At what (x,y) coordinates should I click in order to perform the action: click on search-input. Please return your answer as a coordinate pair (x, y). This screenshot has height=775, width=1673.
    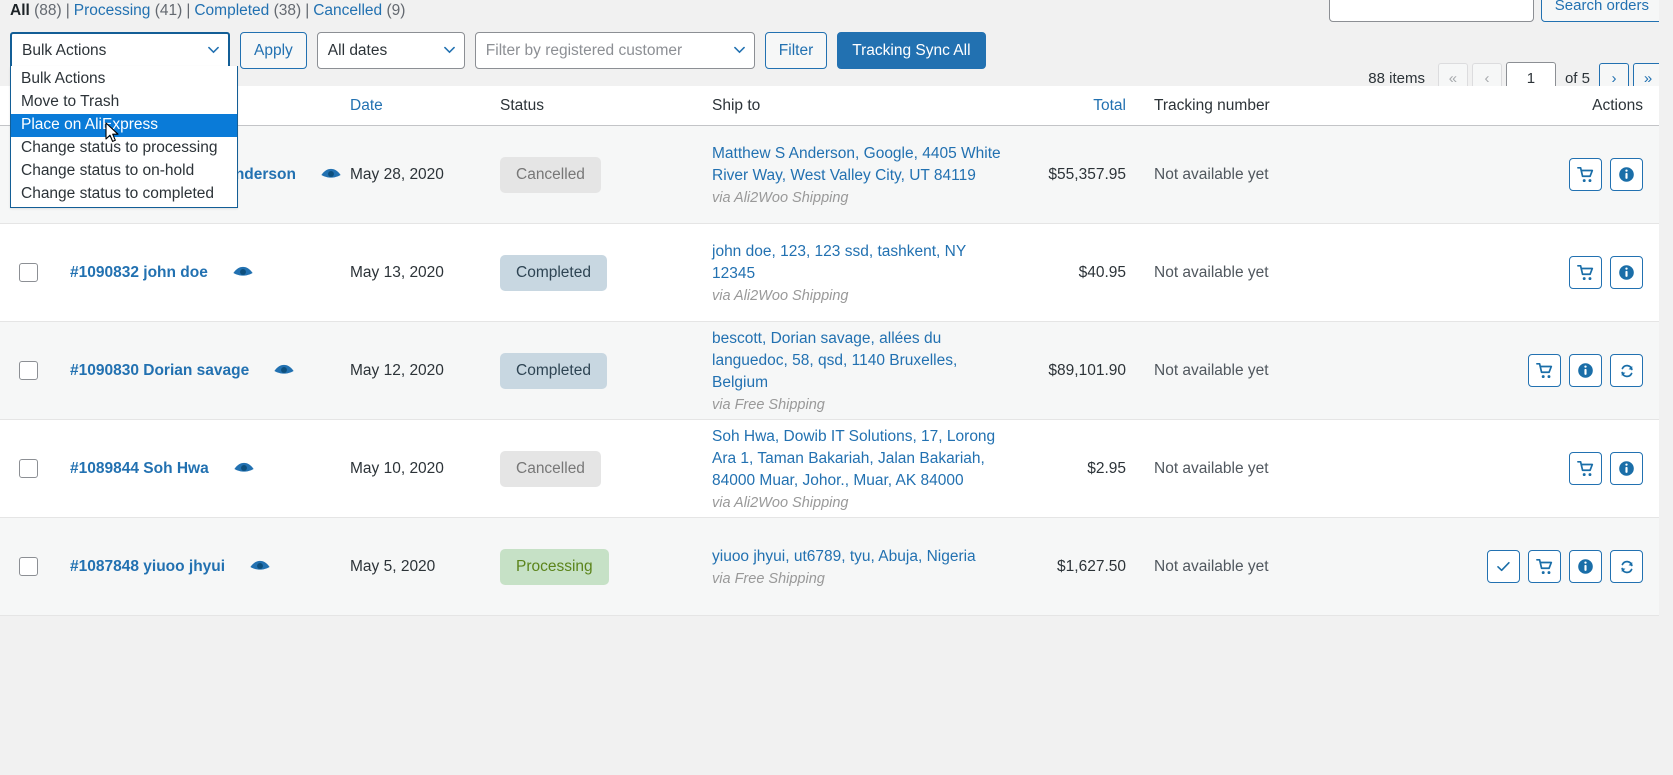
    Looking at the image, I should click on (1431, 11).